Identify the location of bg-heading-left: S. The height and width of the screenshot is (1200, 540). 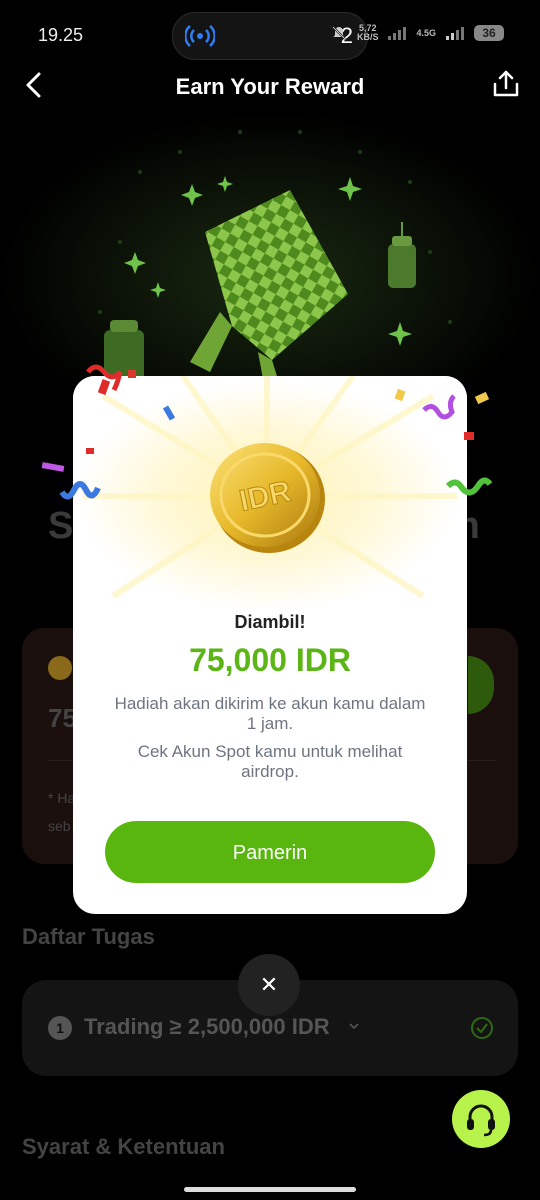
(61, 526).